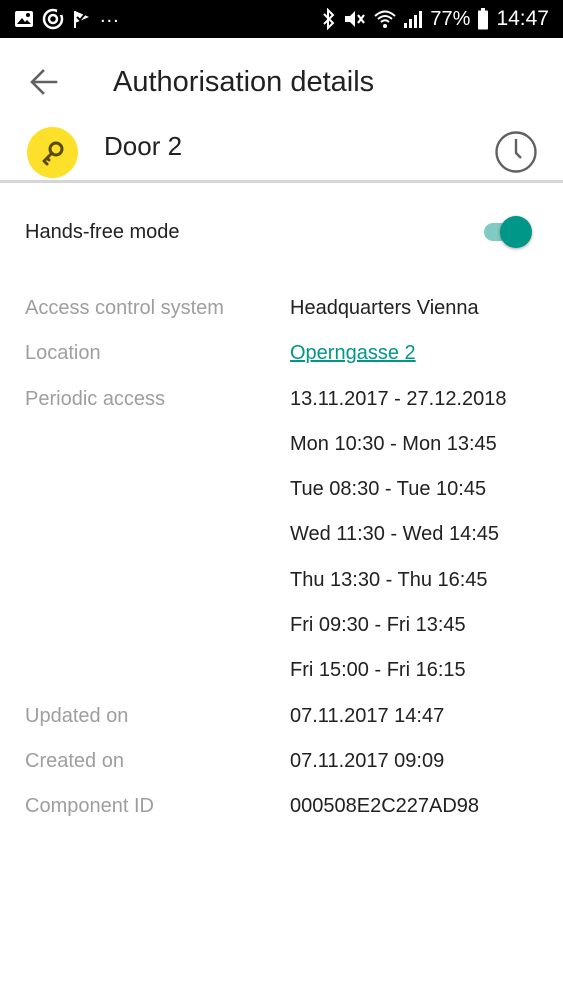 Image resolution: width=563 pixels, height=1000 pixels. What do you see at coordinates (102, 232) in the screenshot?
I see `hands-free-label: Hands-free mode` at bounding box center [102, 232].